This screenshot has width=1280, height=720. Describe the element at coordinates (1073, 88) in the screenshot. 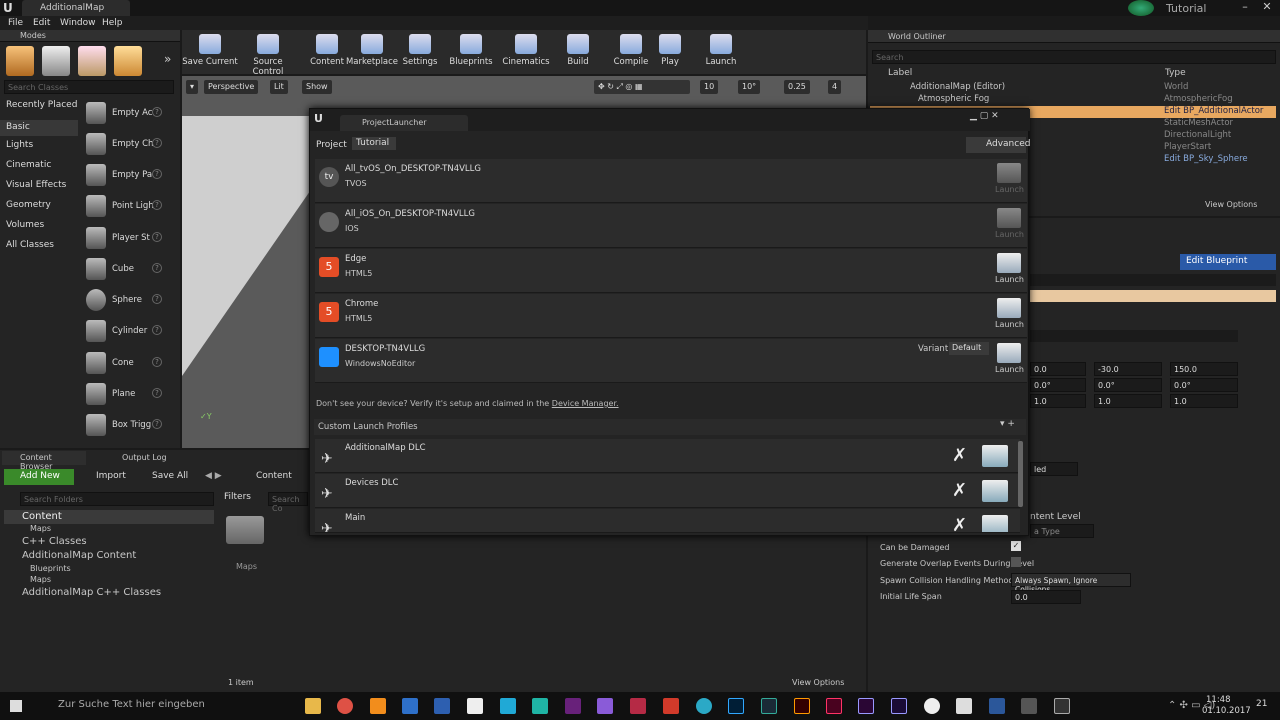

I see `table-row: AdditionalMap (Editor) World` at that location.